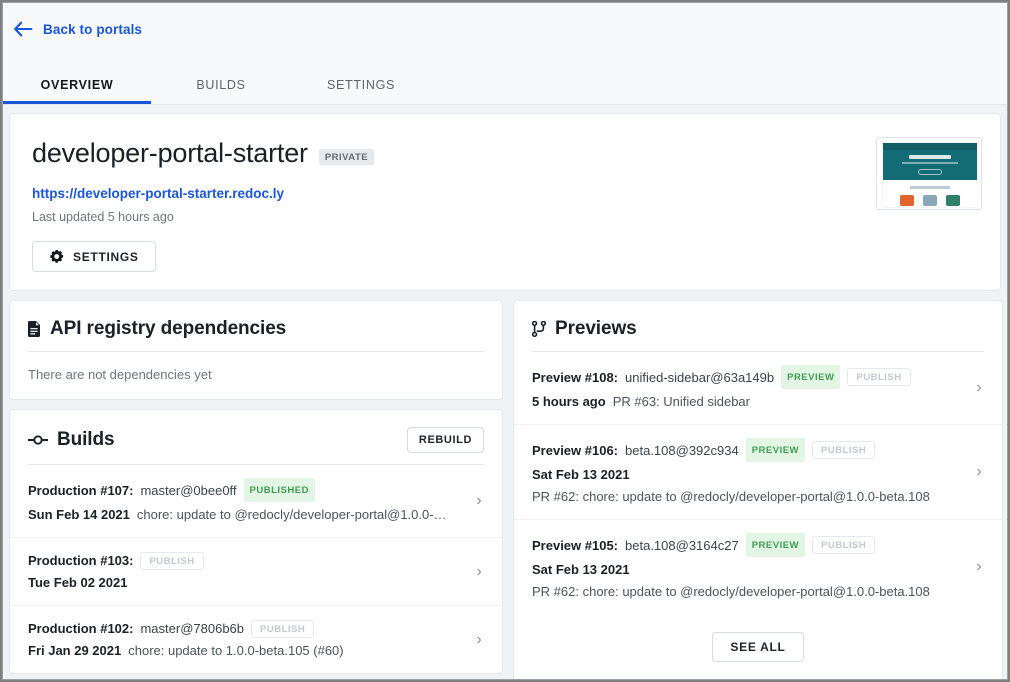 The image size is (1010, 682). I want to click on tab-settings-label: SETTINGS, so click(361, 84).